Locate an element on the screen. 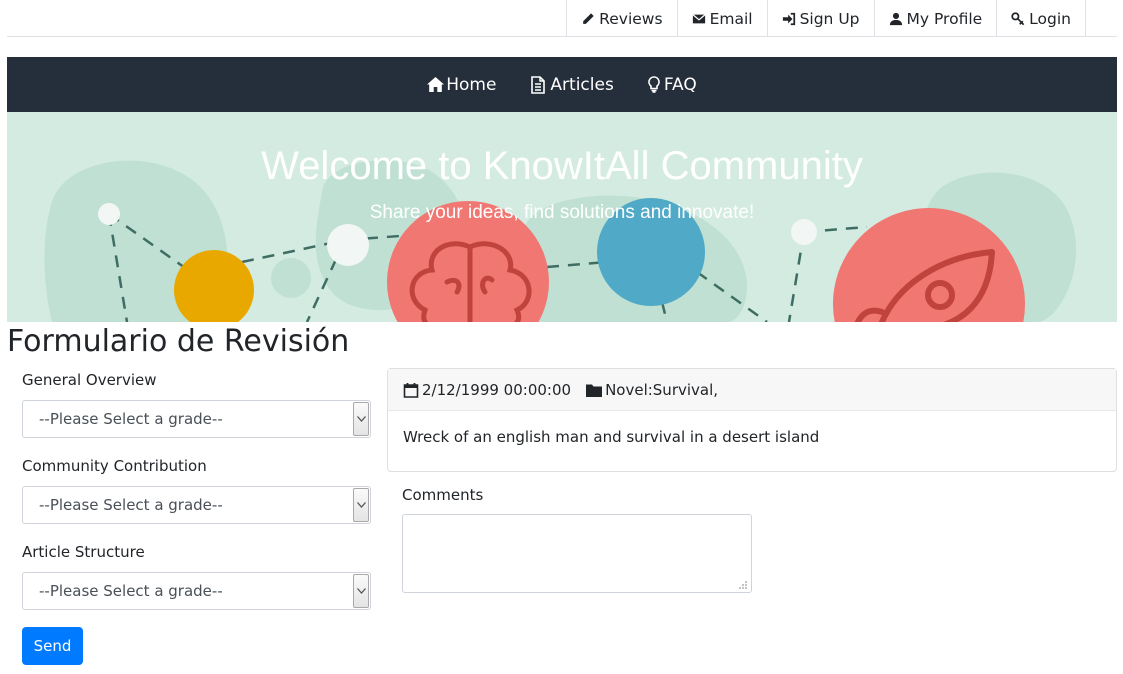 This screenshot has height=674, width=1123. nav-home-label: Home is located at coordinates (471, 84).